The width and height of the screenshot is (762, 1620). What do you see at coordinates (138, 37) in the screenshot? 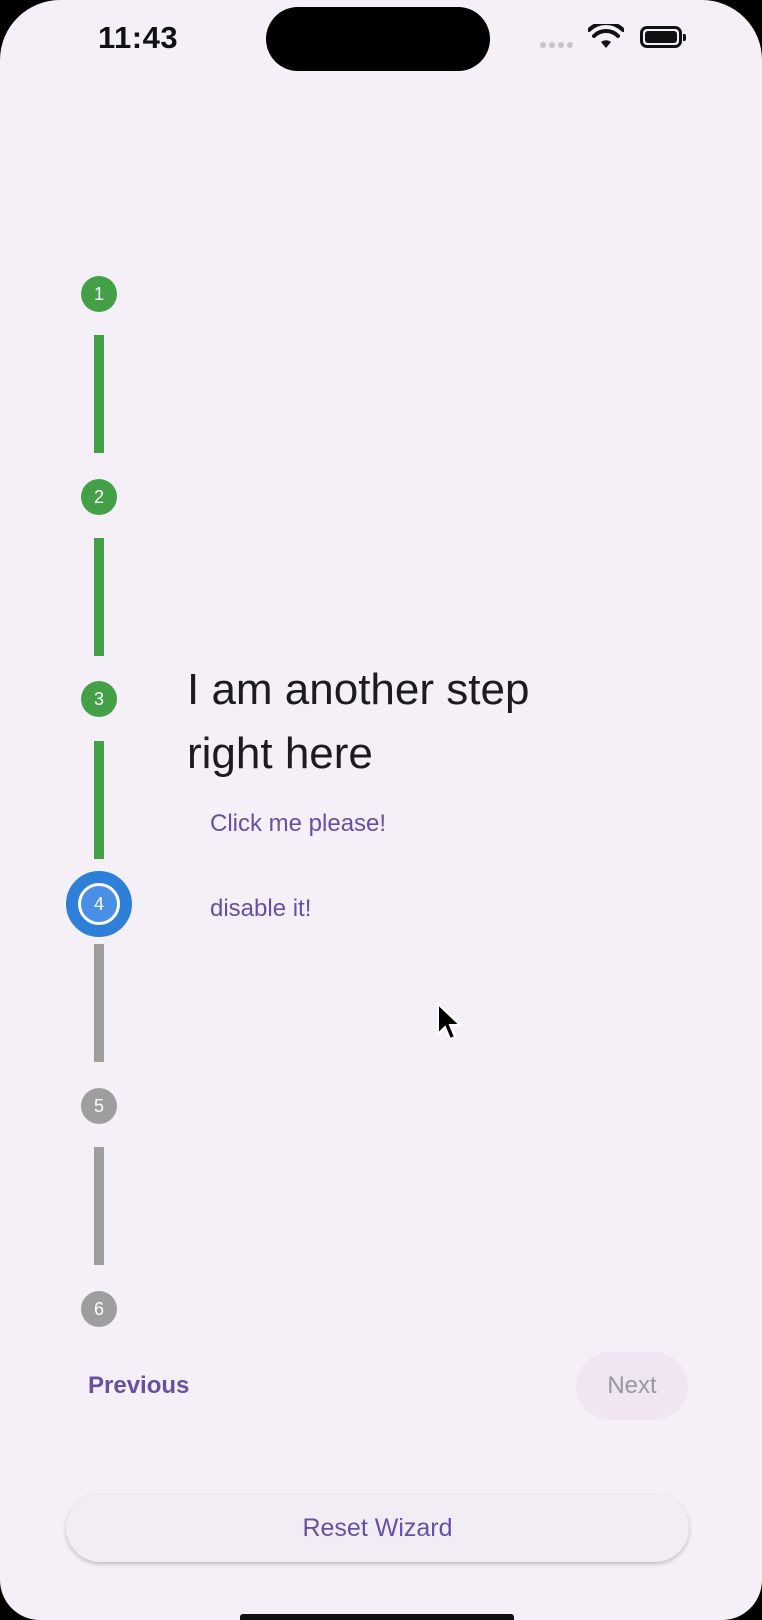
I see `status-time: 11:43` at bounding box center [138, 37].